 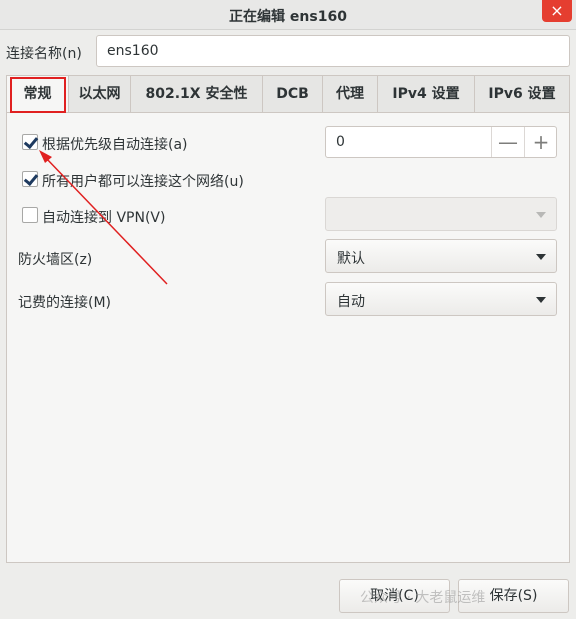 I want to click on all-users-checkbox, so click(x=30, y=179).